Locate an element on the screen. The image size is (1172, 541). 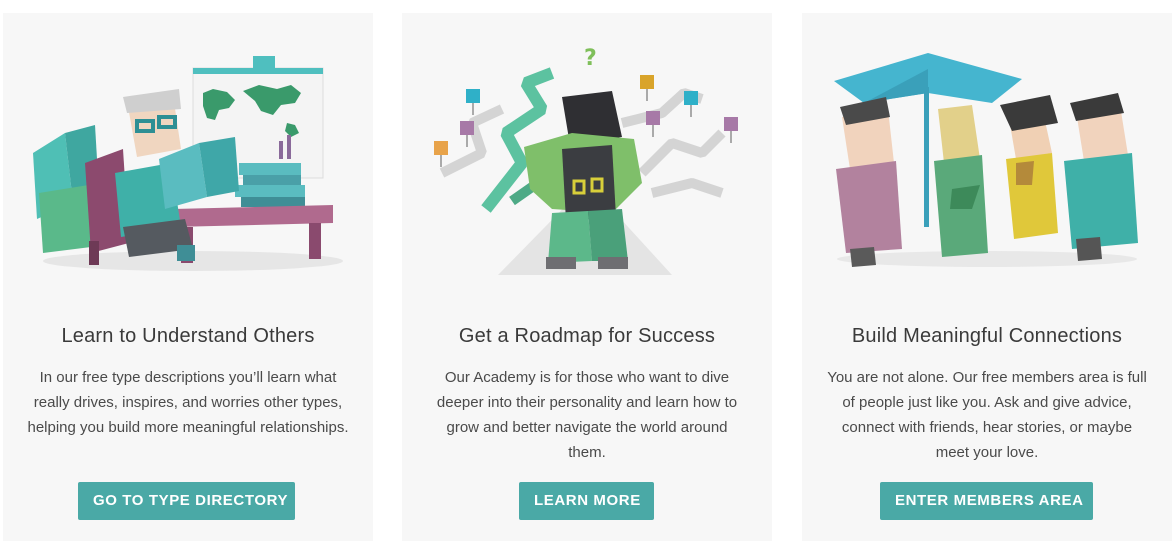
enter-members-area-button: ENTER MEMBERS AREA is located at coordinates (986, 501).